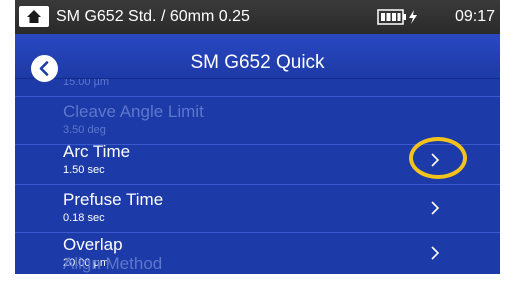 Image resolution: width=515 pixels, height=304 pixels. Describe the element at coordinates (153, 16) in the screenshot. I see `profile-name: SM G652 Std. / 60mm 0.25` at that location.